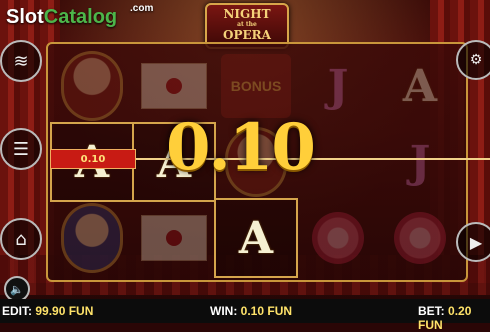  Describe the element at coordinates (247, 14) in the screenshot. I see `game-logo-line1: NIGHT` at that location.